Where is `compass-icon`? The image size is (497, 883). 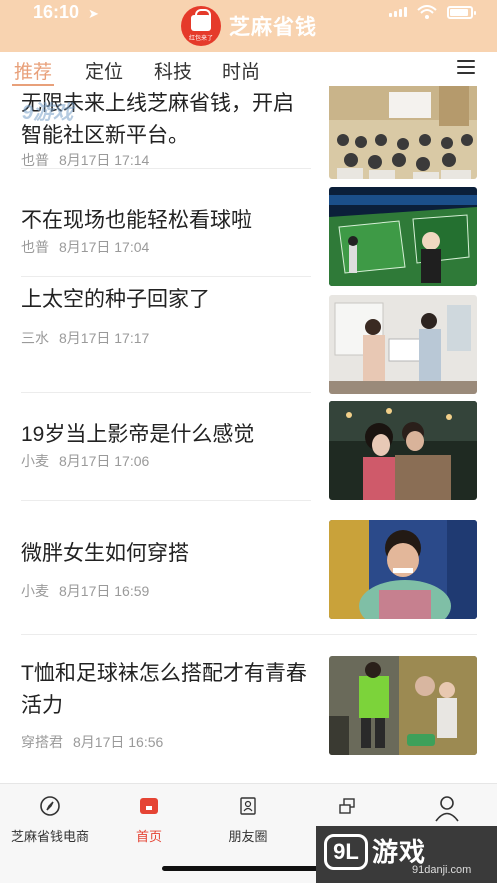 compass-icon is located at coordinates (50, 806).